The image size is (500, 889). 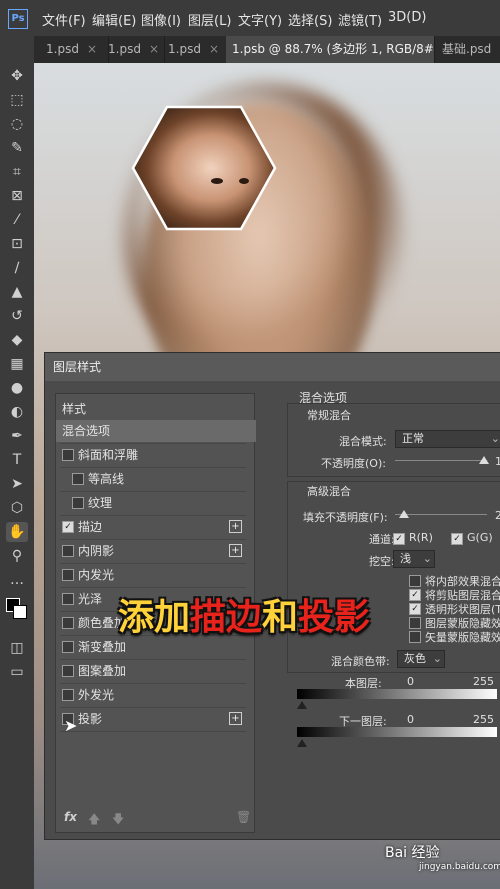 What do you see at coordinates (20, 612) in the screenshot?
I see `background-color` at bounding box center [20, 612].